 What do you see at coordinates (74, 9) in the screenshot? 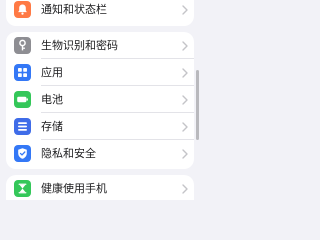
I see `settings-item-label: 通知和状态栏` at bounding box center [74, 9].